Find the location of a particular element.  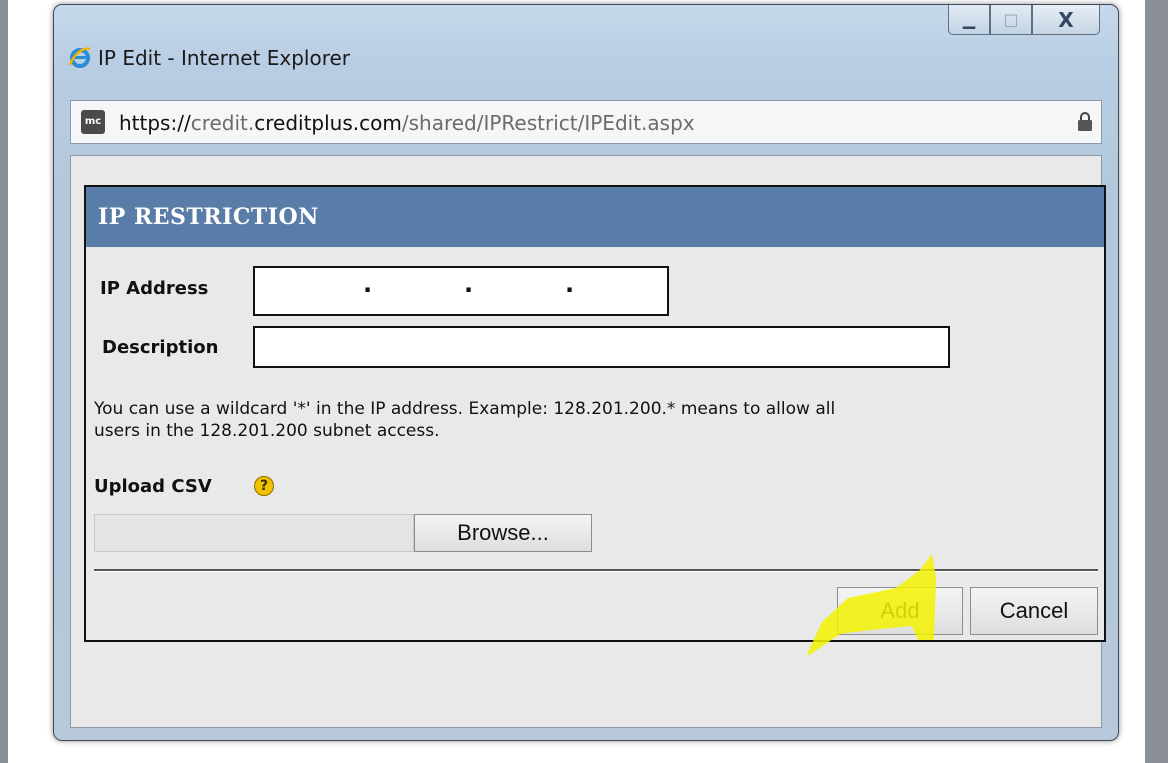

description-input is located at coordinates (601, 347).